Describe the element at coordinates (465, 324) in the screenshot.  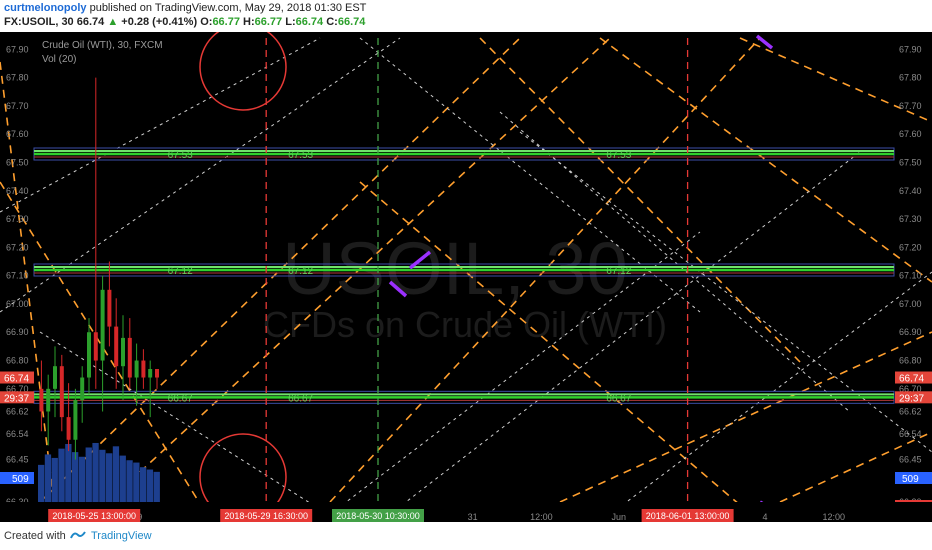
I see `watermark-description: CFDs on Crude Oil (WTI)` at that location.